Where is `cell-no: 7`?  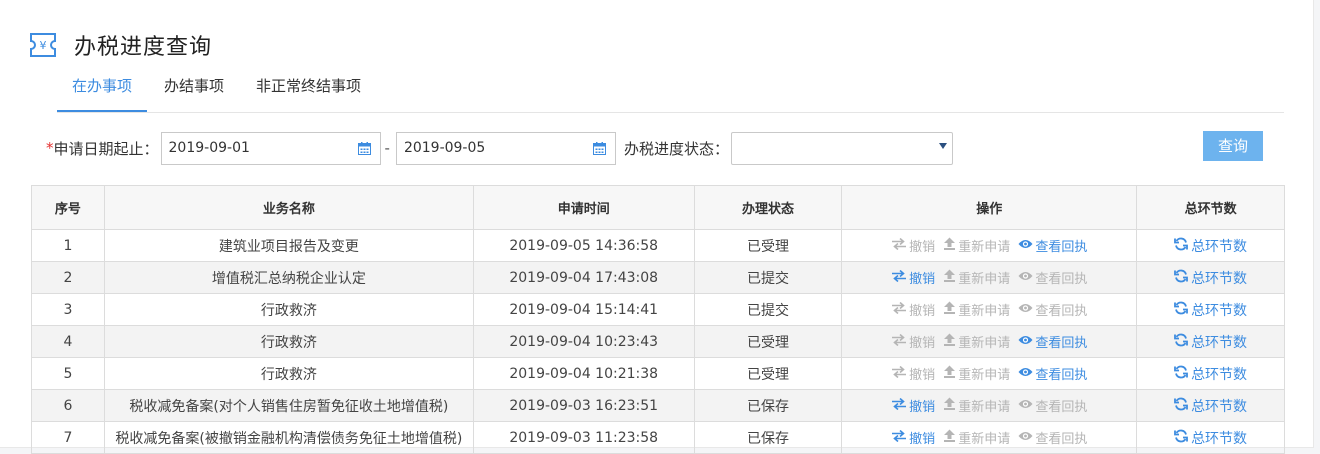 cell-no: 7 is located at coordinates (68, 437).